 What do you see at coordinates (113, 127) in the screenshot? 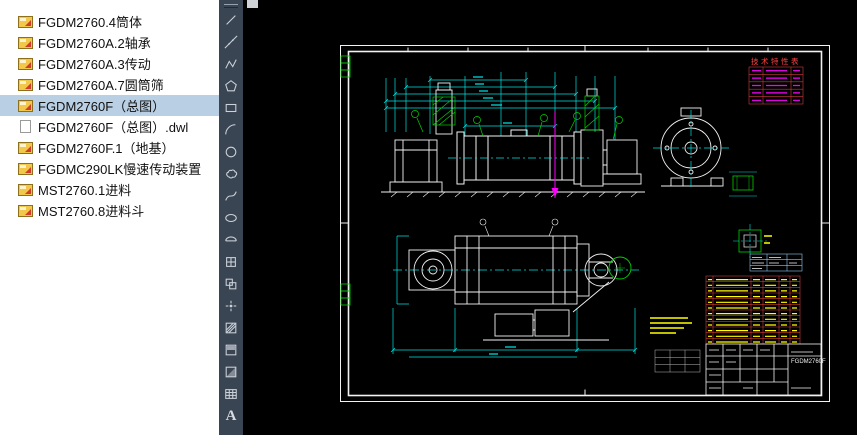
I see `file-label: FGDM2760F（总图）.dwl` at bounding box center [113, 127].